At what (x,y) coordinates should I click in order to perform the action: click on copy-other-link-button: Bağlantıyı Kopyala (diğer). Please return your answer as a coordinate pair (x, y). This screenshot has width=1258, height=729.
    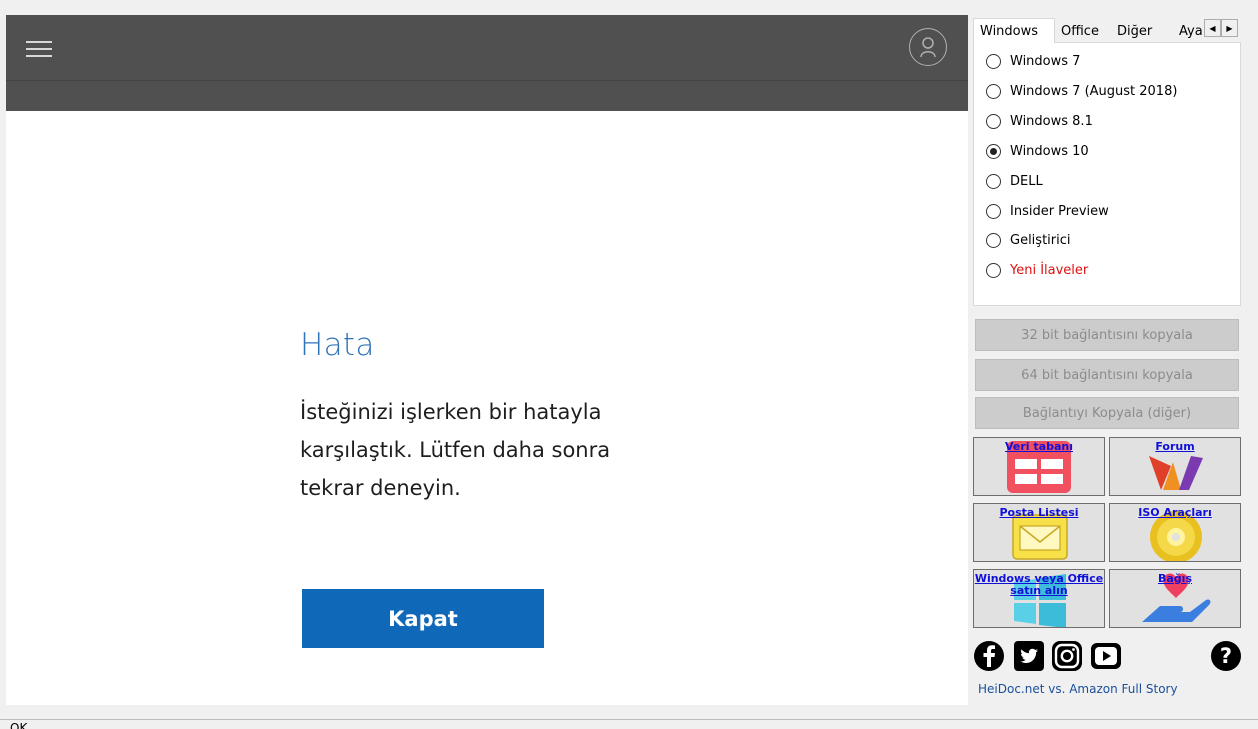
    Looking at the image, I should click on (1107, 413).